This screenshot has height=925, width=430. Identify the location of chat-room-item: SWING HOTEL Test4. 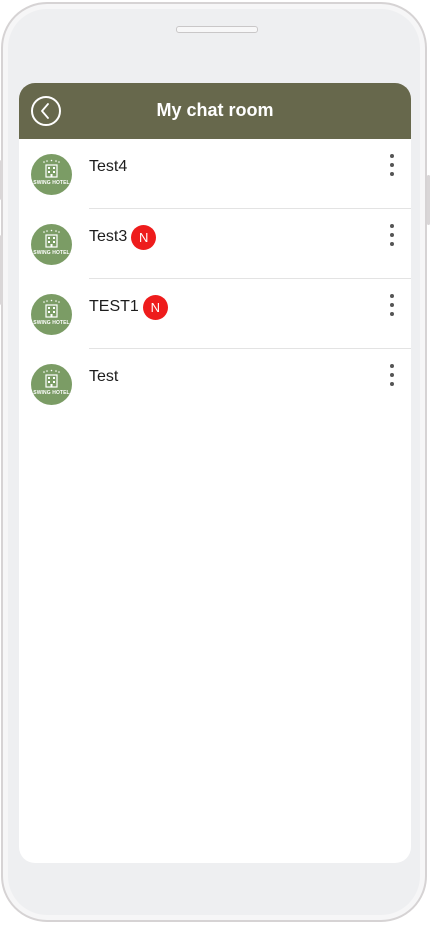
(215, 174).